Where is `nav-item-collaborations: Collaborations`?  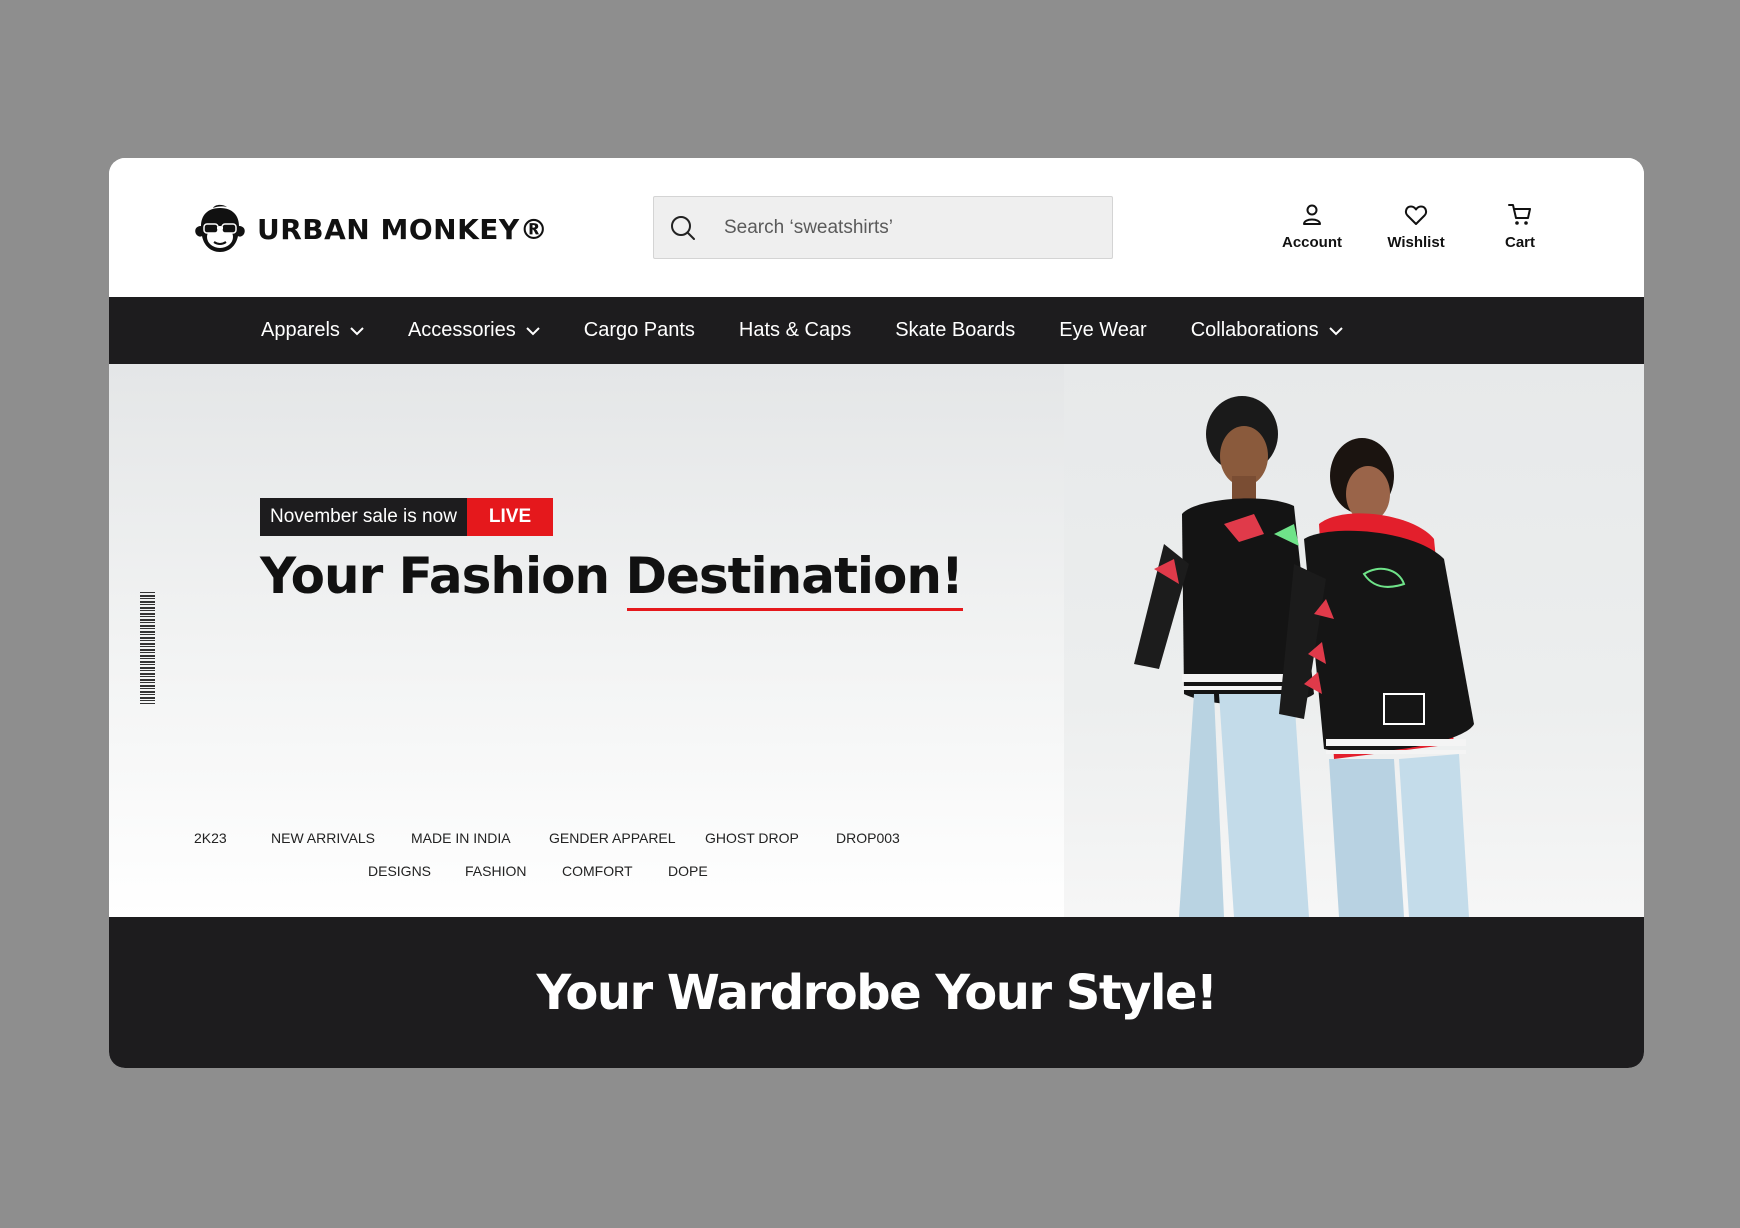
nav-item-collaborations: Collaborations is located at coordinates (1267, 330).